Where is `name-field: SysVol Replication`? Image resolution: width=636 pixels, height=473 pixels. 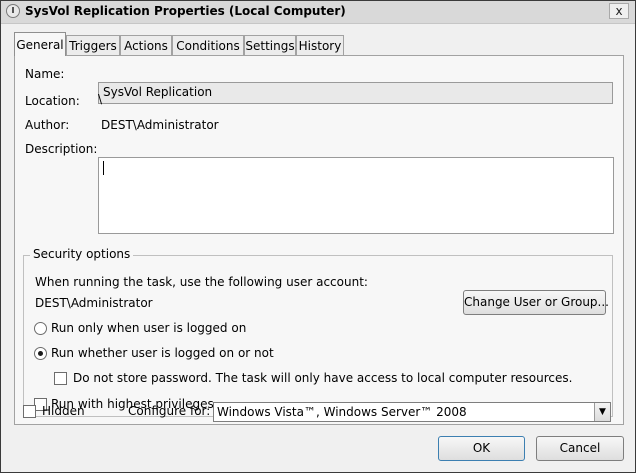 name-field: SysVol Replication is located at coordinates (355, 93).